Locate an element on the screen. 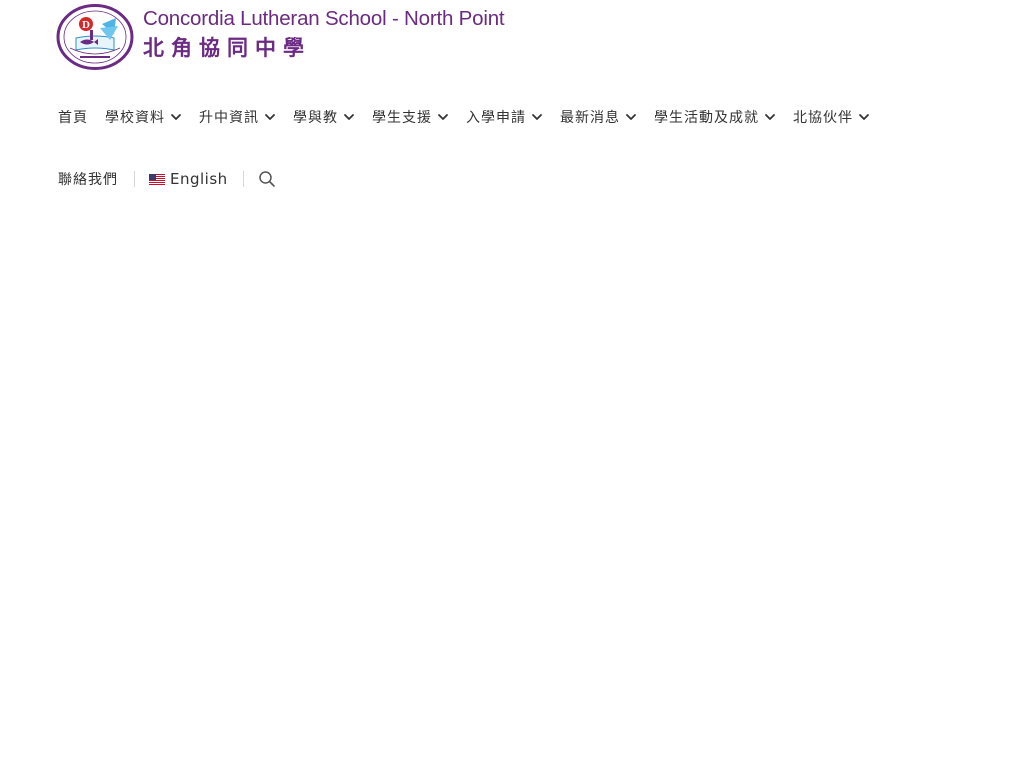 Image resolution: width=1024 pixels, height=768 pixels. school-name-en: Concordia Lutheran School - North Point is located at coordinates (324, 18).